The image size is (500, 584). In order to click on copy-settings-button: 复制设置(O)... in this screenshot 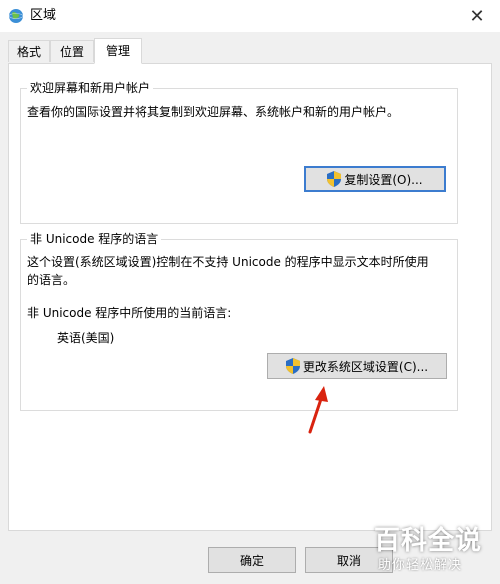, I will do `click(375, 179)`.